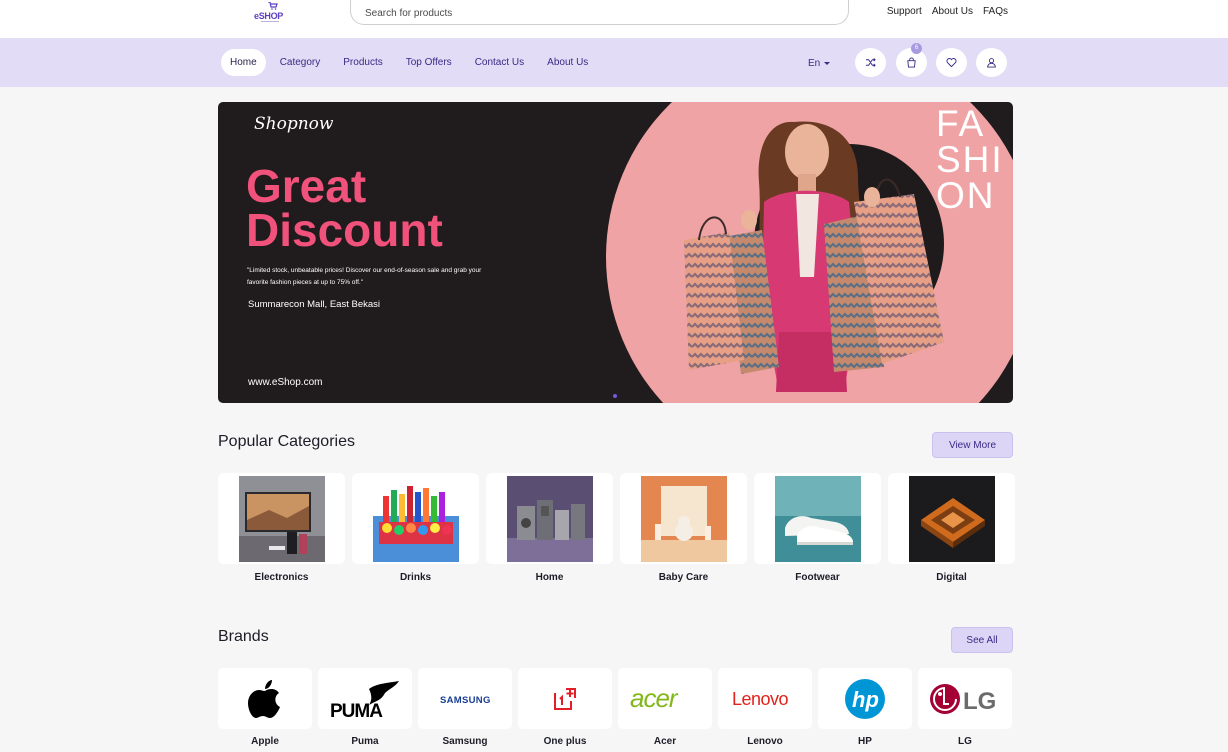 The image size is (1228, 752). I want to click on category-item-drinks: Drinks, so click(415, 528).